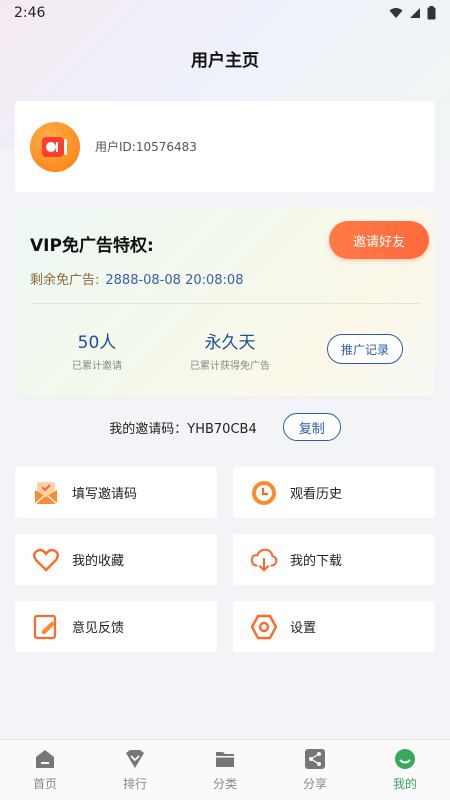 The image size is (450, 800). I want to click on remain-label: 剩余免广告:, so click(65, 280).